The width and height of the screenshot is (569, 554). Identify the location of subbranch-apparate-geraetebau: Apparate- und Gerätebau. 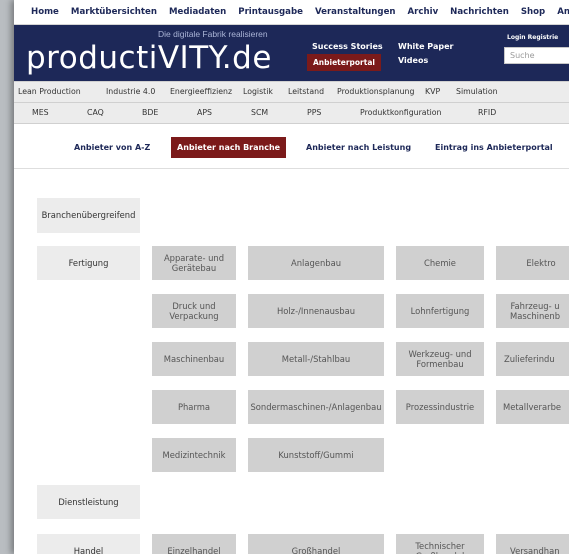
(194, 263).